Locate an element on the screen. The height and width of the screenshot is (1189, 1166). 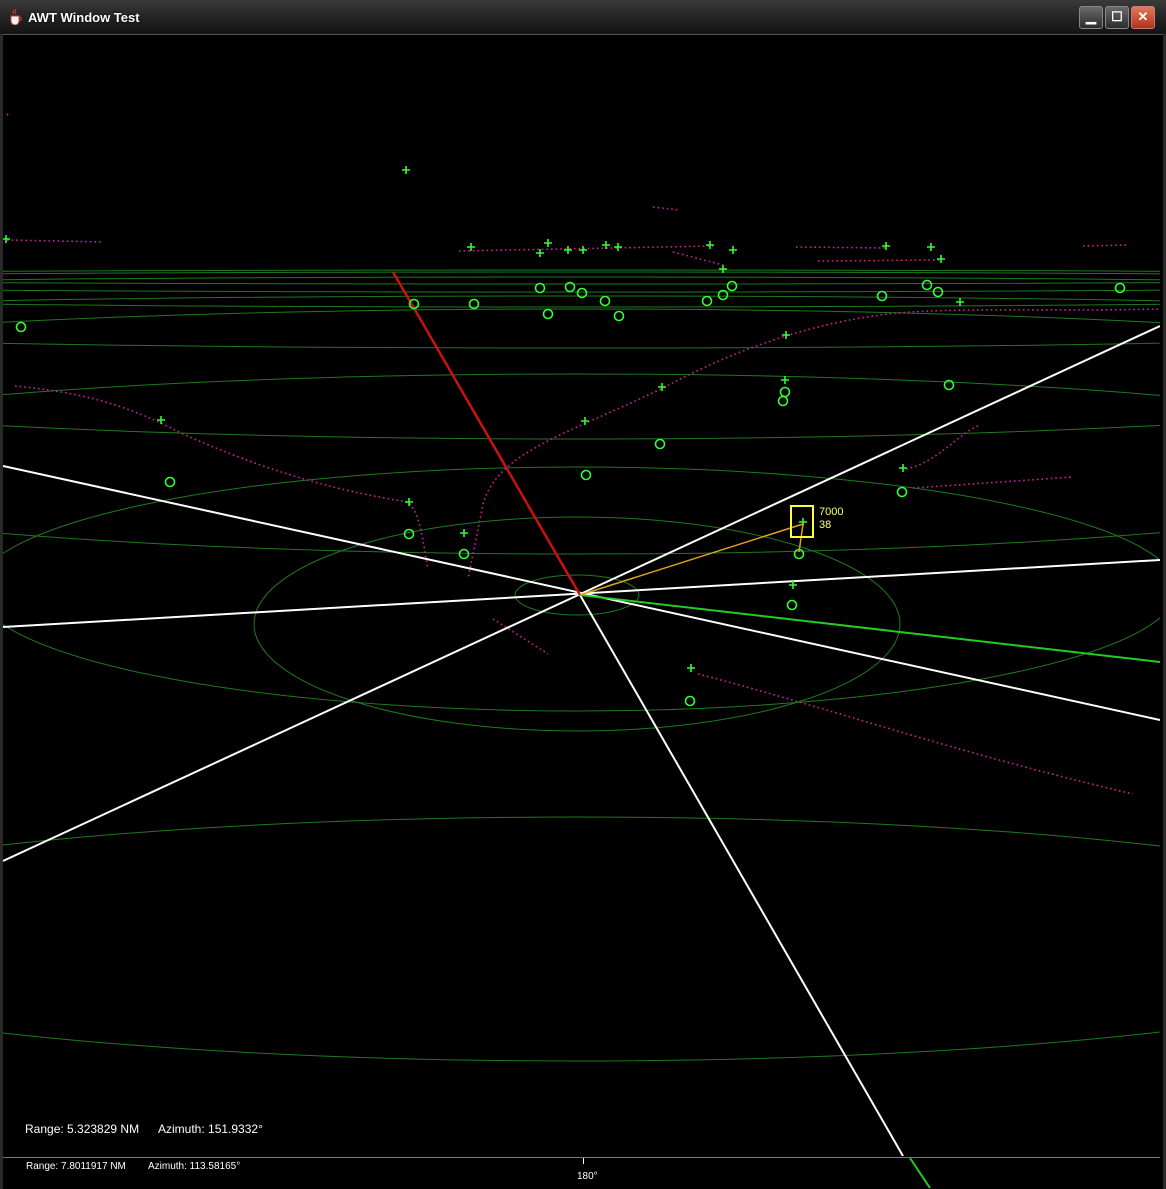
track-speed: 38 is located at coordinates (825, 525).